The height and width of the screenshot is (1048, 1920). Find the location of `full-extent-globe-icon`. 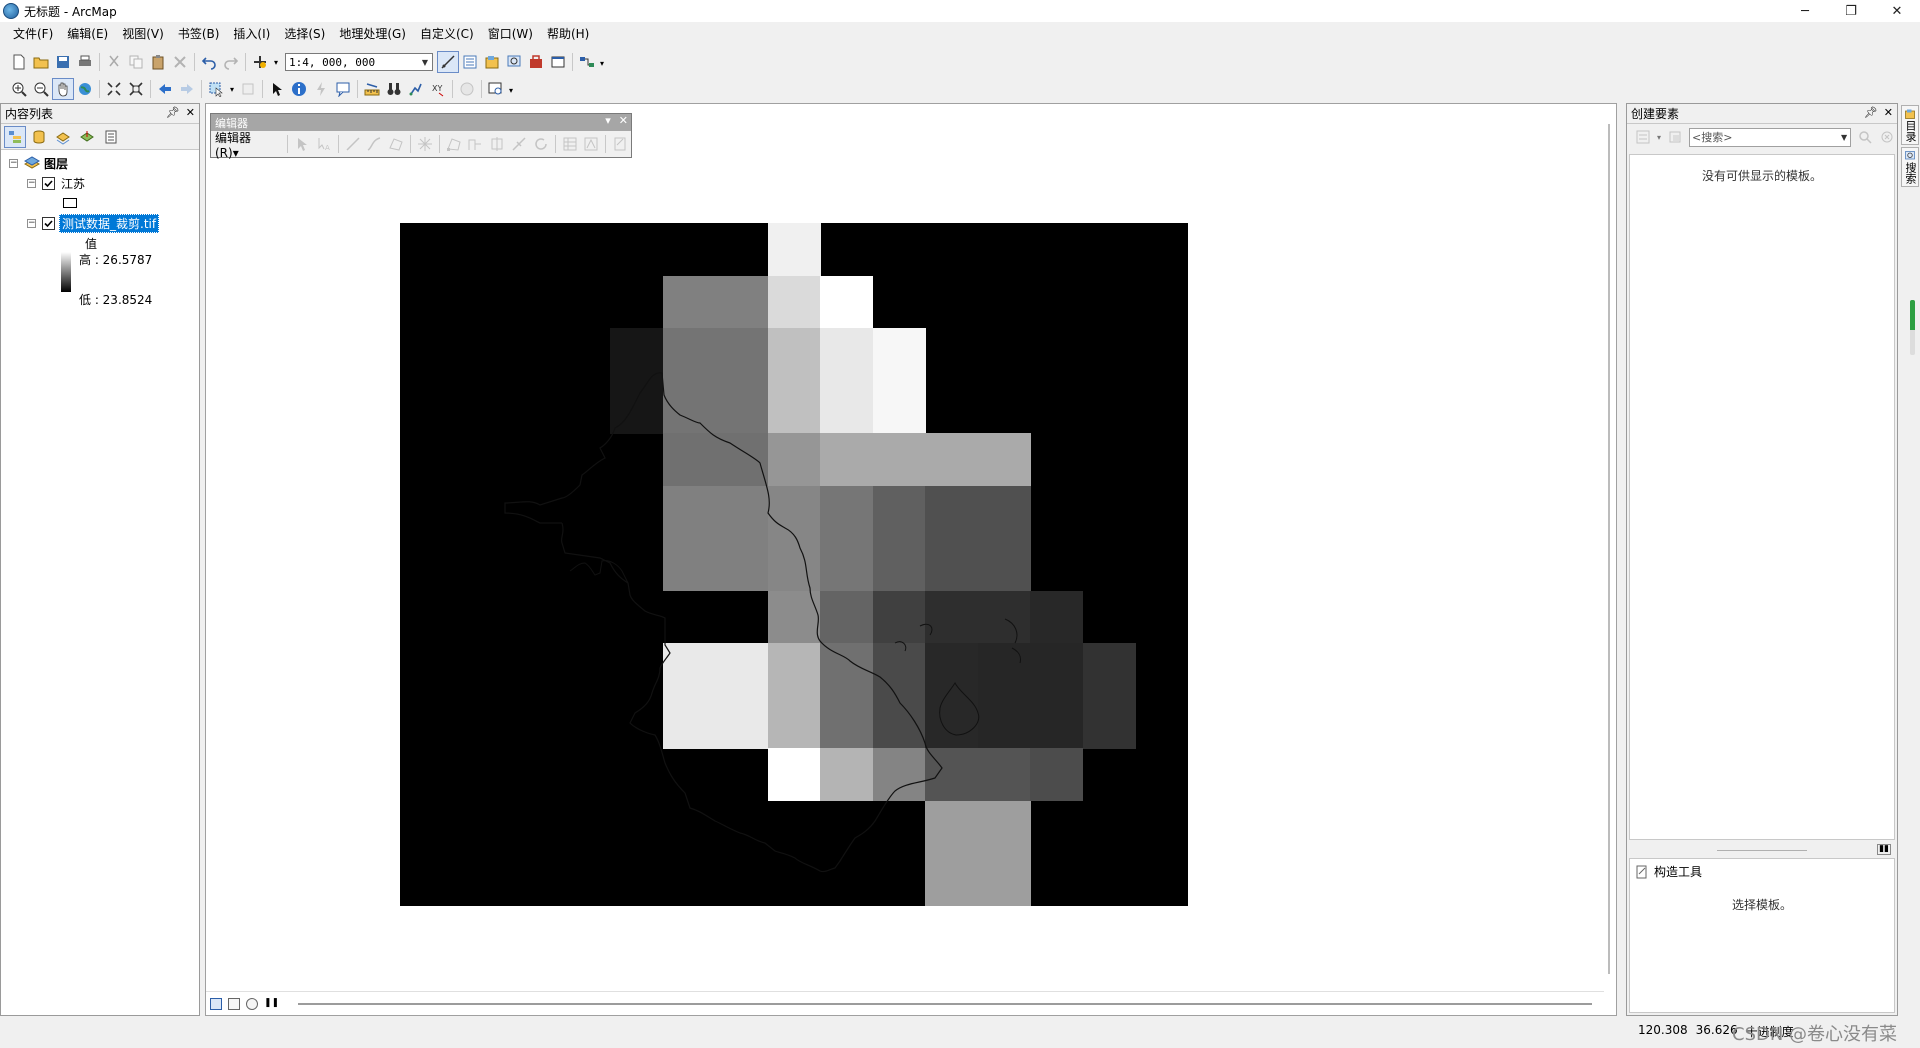

full-extent-globe-icon is located at coordinates (85, 89).